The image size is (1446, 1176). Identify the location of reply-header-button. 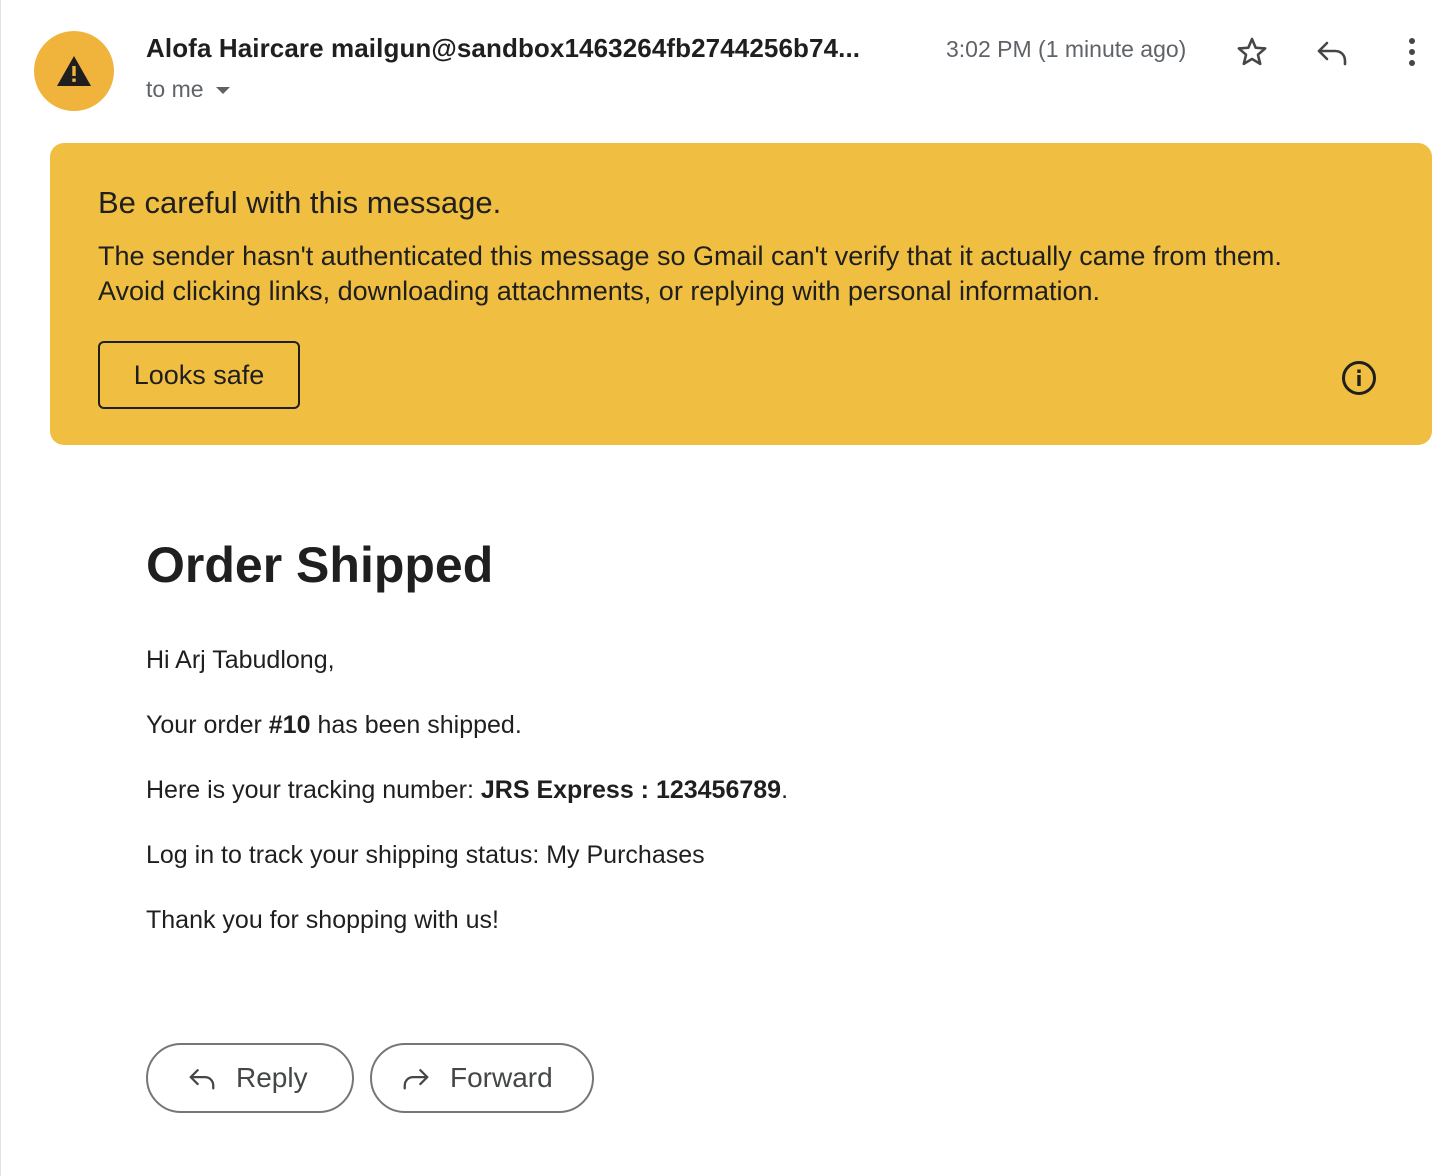
(1332, 52).